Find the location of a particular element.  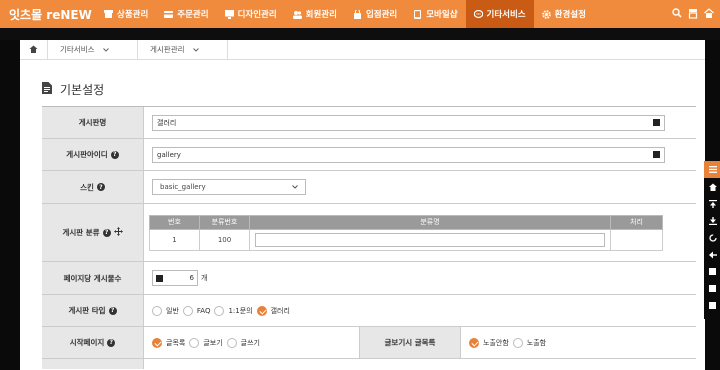

row-board-id: 게시판아이디? gallery is located at coordinates (369, 155).